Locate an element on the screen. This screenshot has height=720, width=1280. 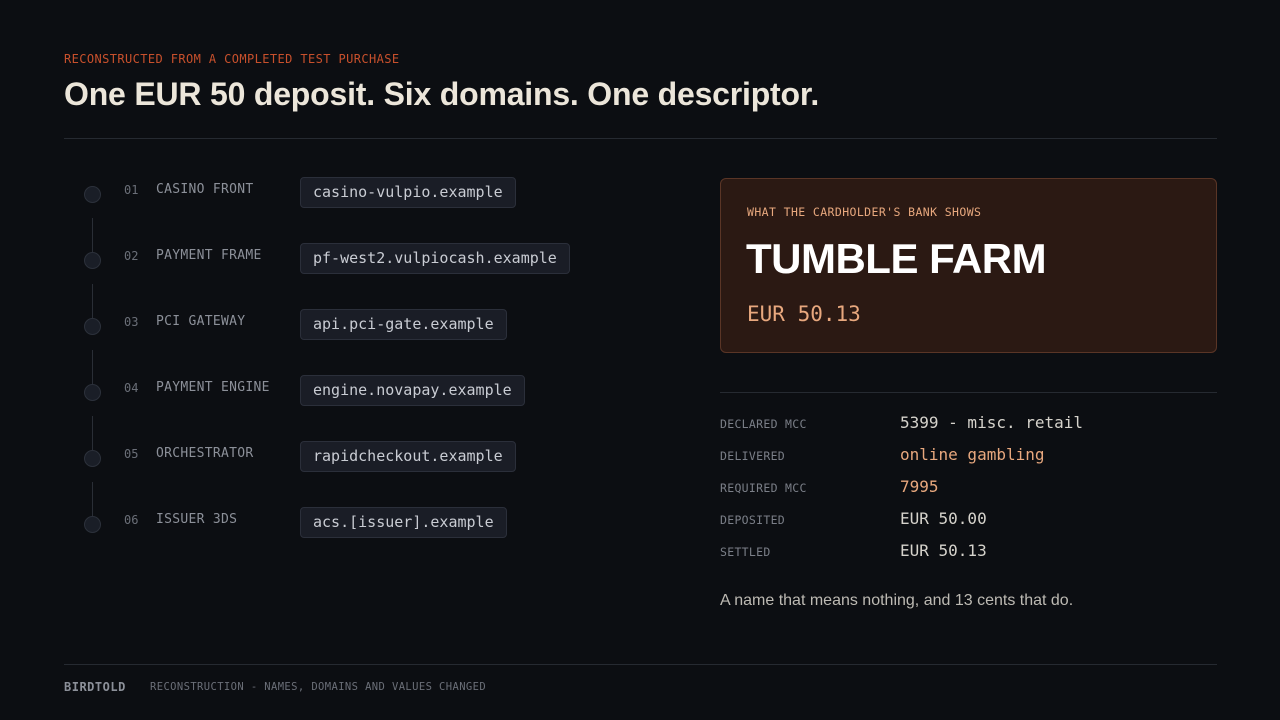
fact-key: DECLARED MCC is located at coordinates (763, 424).